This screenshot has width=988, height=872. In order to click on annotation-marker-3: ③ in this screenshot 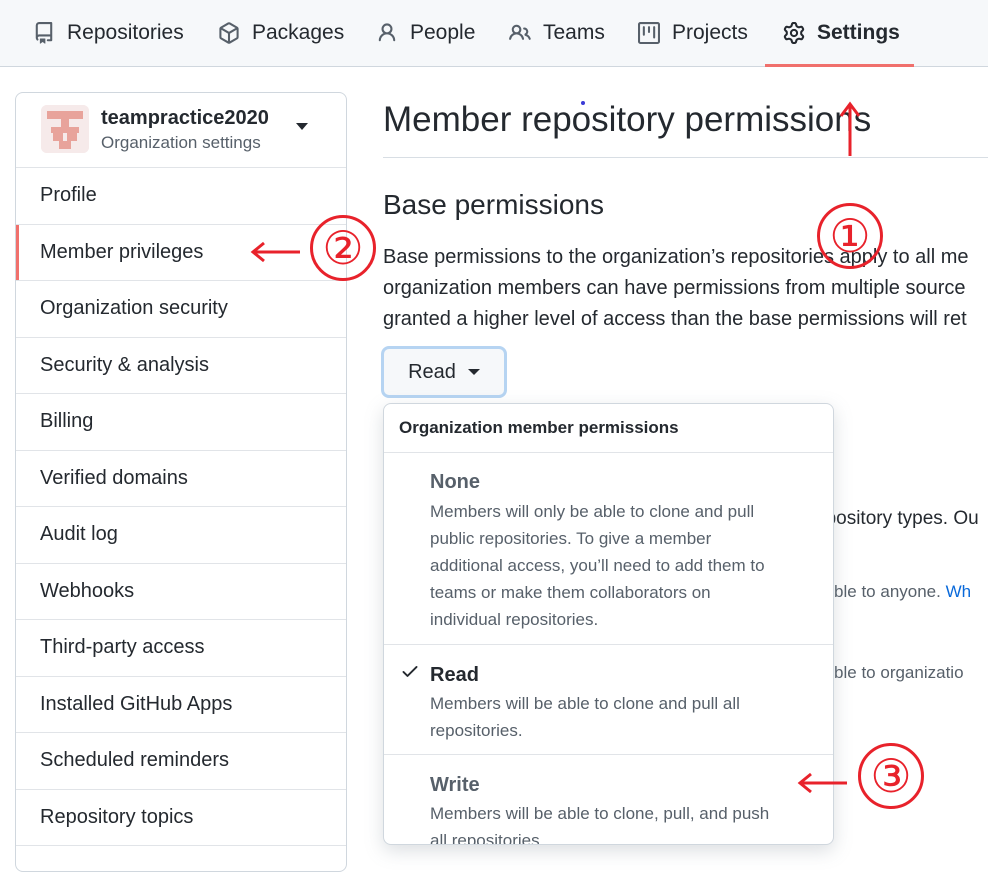, I will do `click(891, 776)`.